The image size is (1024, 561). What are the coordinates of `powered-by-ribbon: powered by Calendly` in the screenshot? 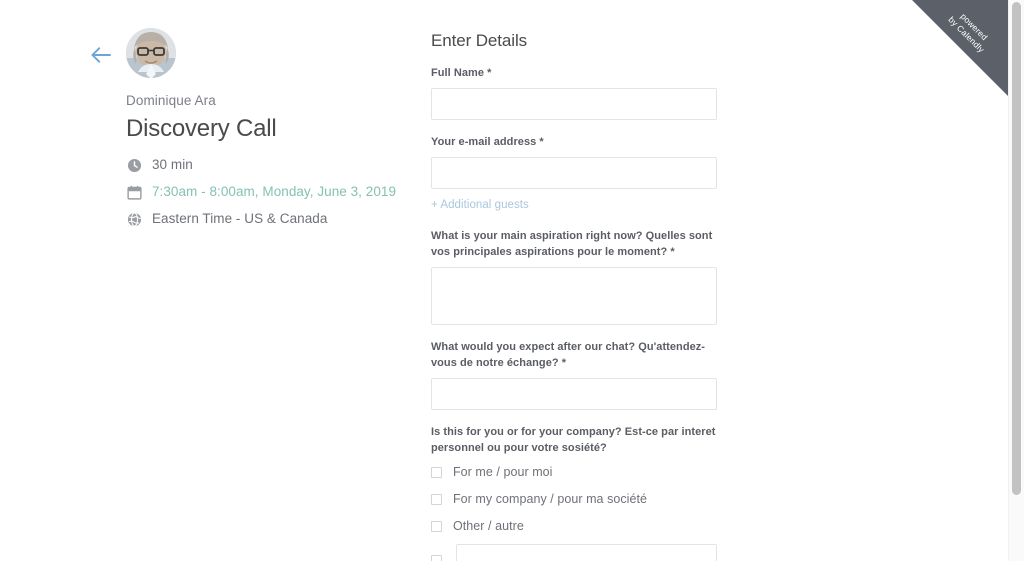 It's located at (964, 52).